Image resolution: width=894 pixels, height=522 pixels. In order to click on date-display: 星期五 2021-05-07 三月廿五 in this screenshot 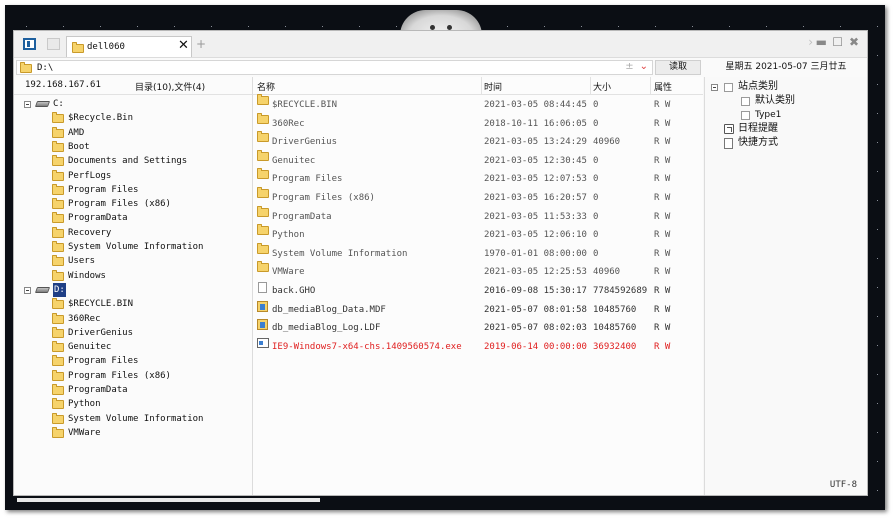, I will do `click(786, 67)`.